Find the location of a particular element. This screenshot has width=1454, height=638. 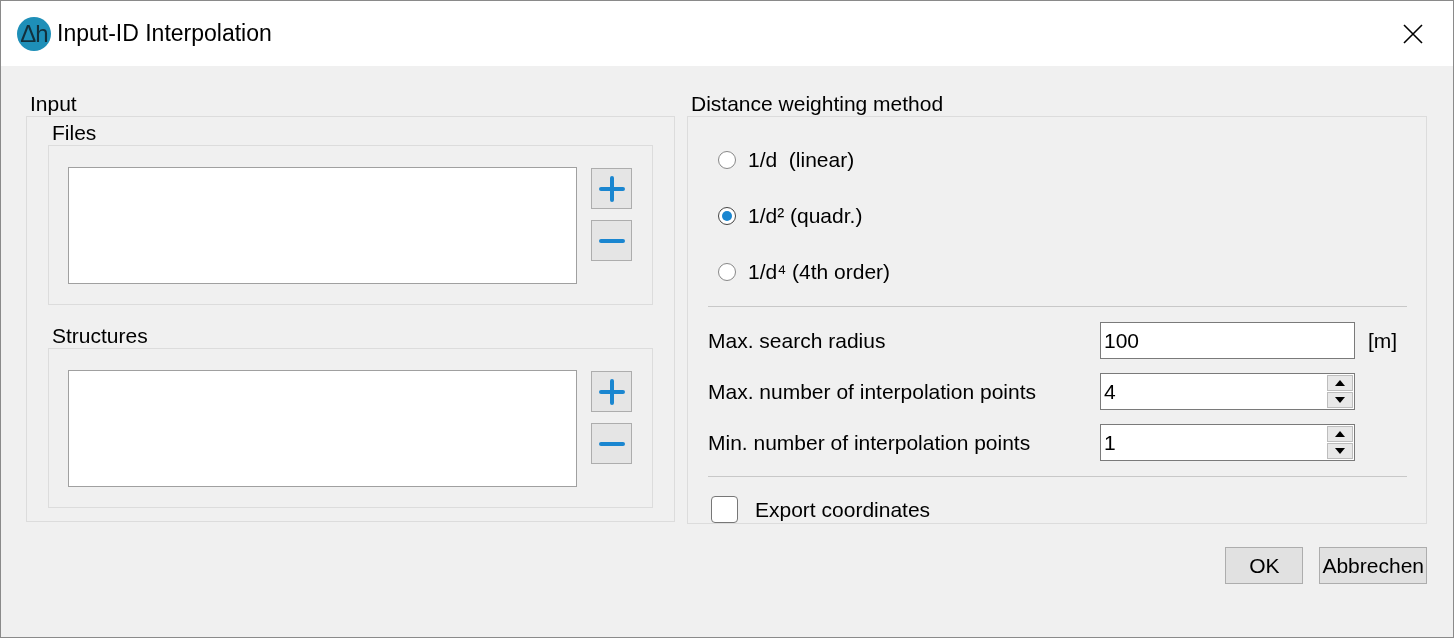

group-title: Structures is located at coordinates (100, 336).